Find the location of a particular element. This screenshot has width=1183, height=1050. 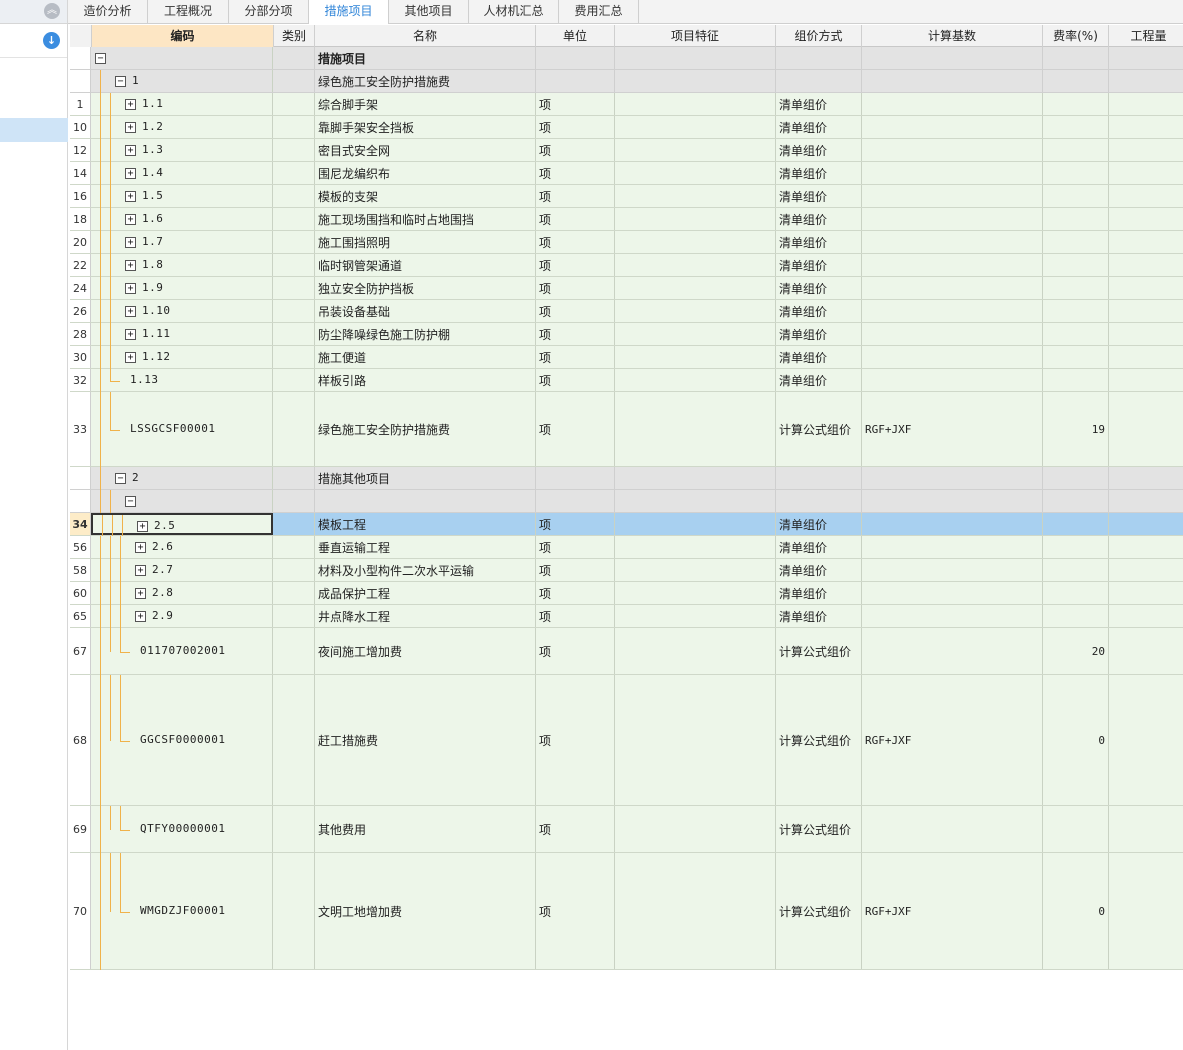

download-icon: ↓ is located at coordinates (51, 40).